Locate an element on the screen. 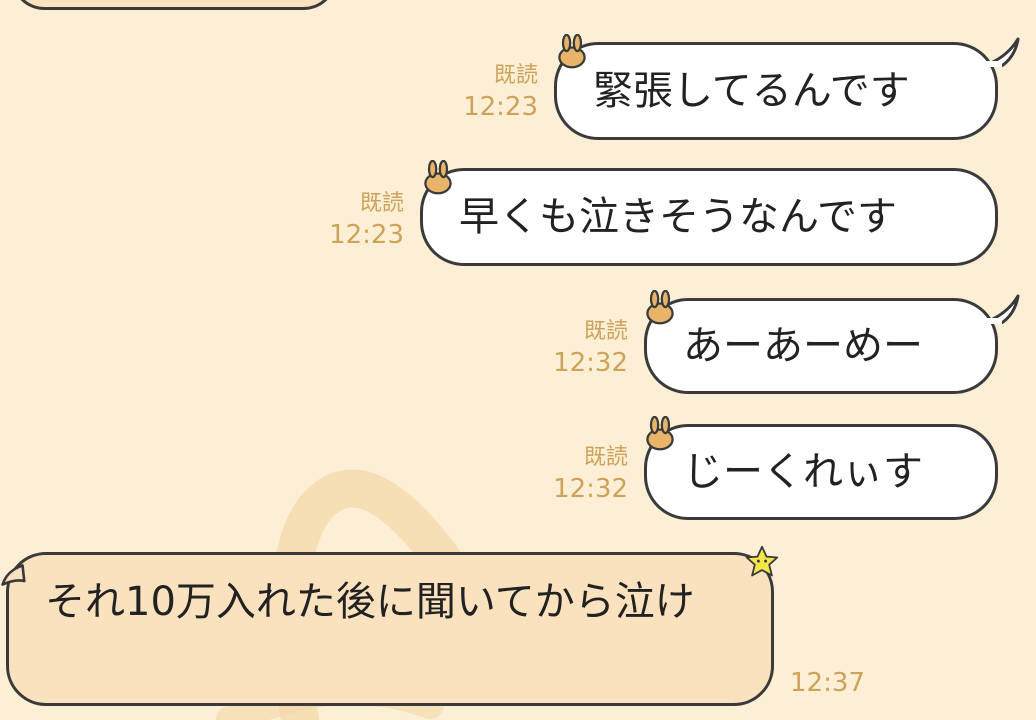 This screenshot has height=720, width=1036. message-text: それ10万入れた後に聞いてから泣け is located at coordinates (370, 602).